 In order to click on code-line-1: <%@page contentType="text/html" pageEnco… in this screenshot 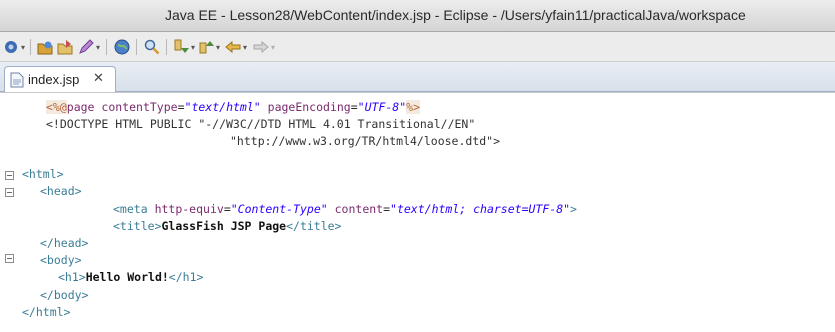, I will do `click(233, 107)`.